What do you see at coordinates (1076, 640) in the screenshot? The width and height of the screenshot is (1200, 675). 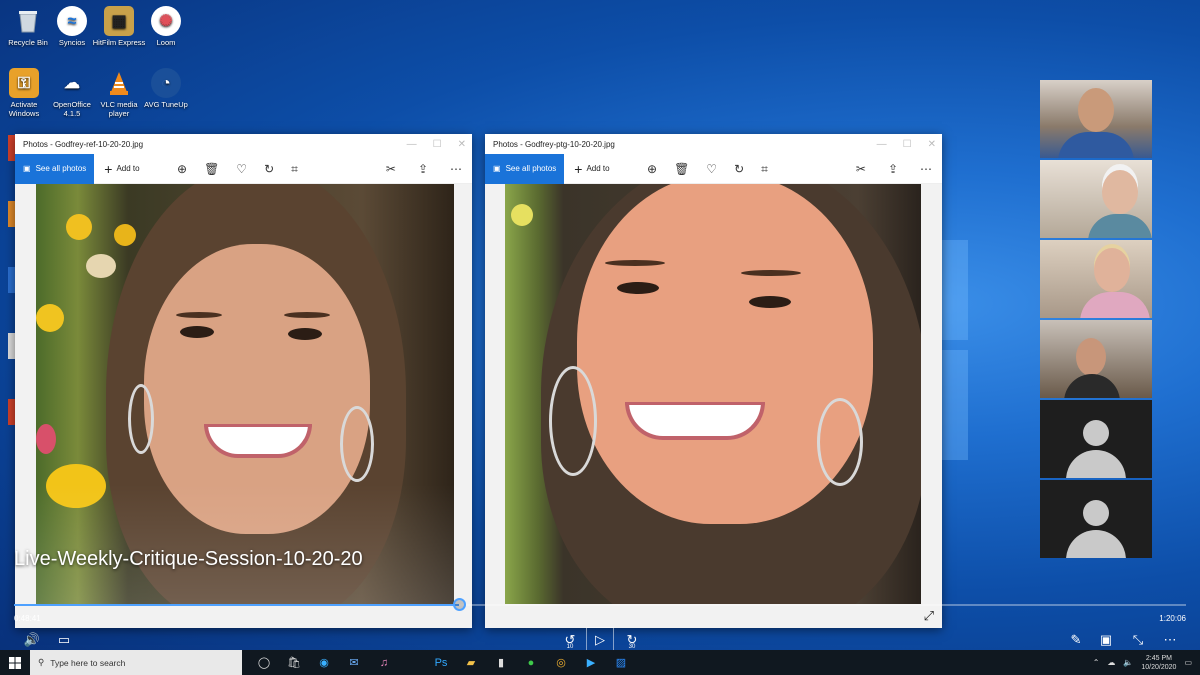 I see `pen-icon: ✎` at bounding box center [1076, 640].